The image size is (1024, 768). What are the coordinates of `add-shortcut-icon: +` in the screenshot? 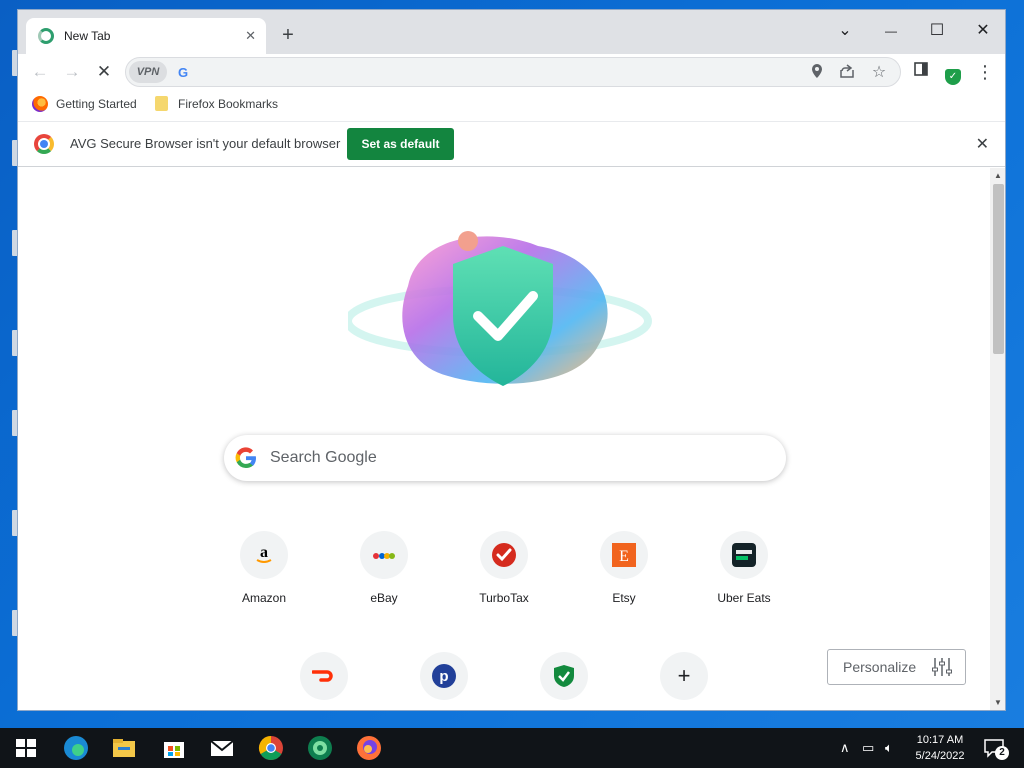 It's located at (684, 676).